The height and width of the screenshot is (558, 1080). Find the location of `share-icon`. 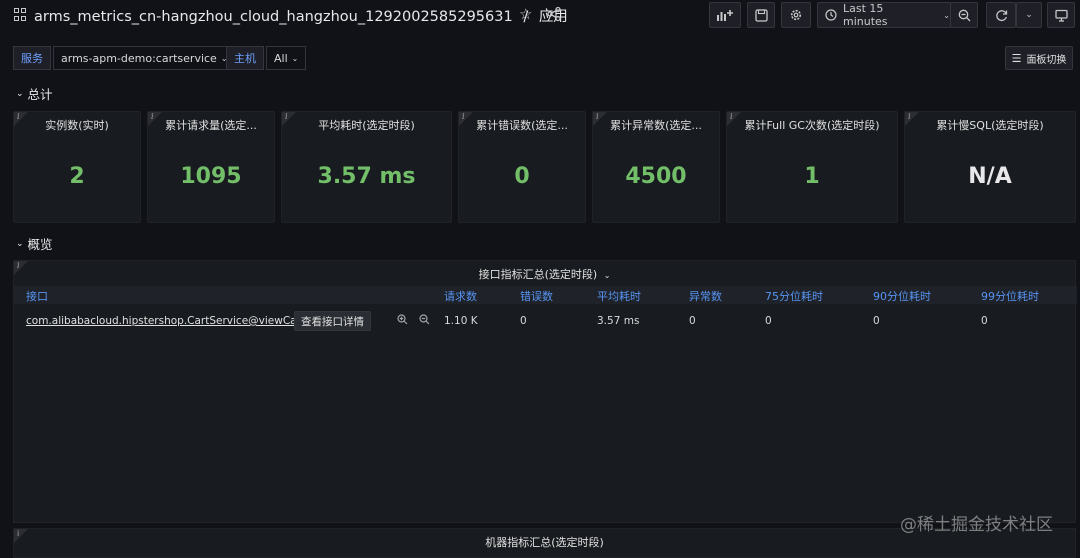

share-icon is located at coordinates (554, 14).